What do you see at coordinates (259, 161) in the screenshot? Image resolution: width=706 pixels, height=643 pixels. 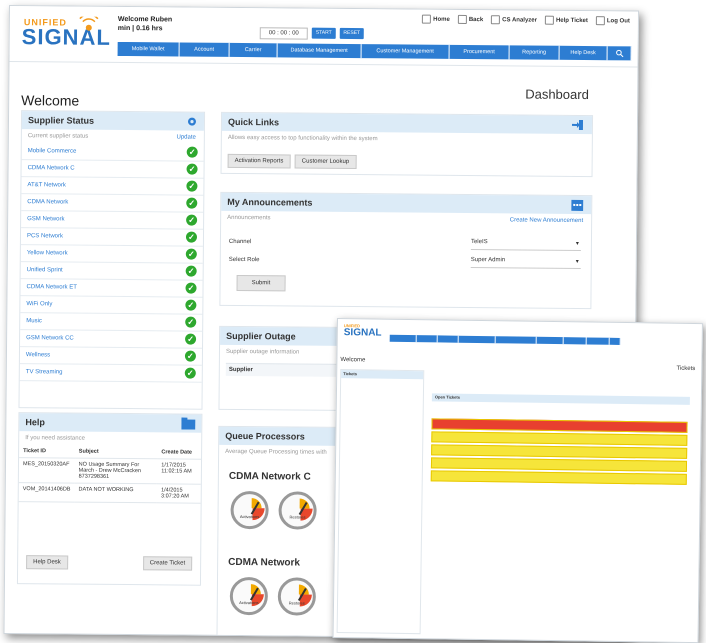 I see `activation-reports-button: Activation Reports` at bounding box center [259, 161].